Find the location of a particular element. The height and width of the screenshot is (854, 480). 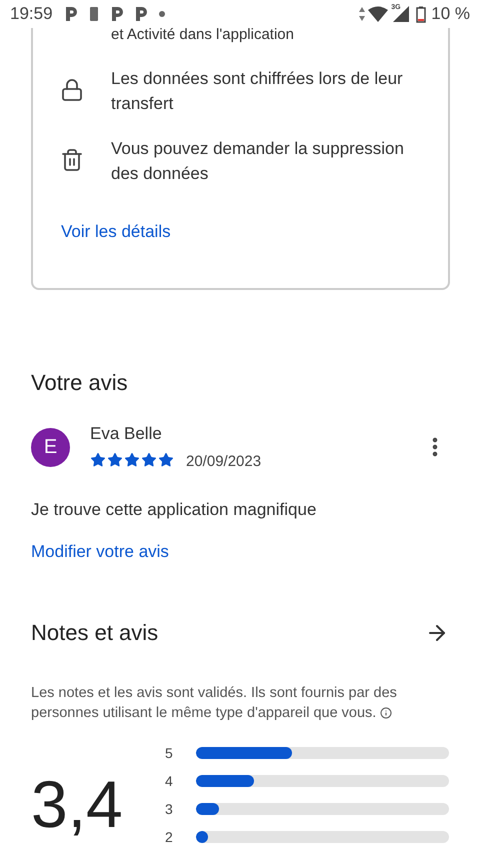

reviewer-name: Eva Belle is located at coordinates (126, 434).